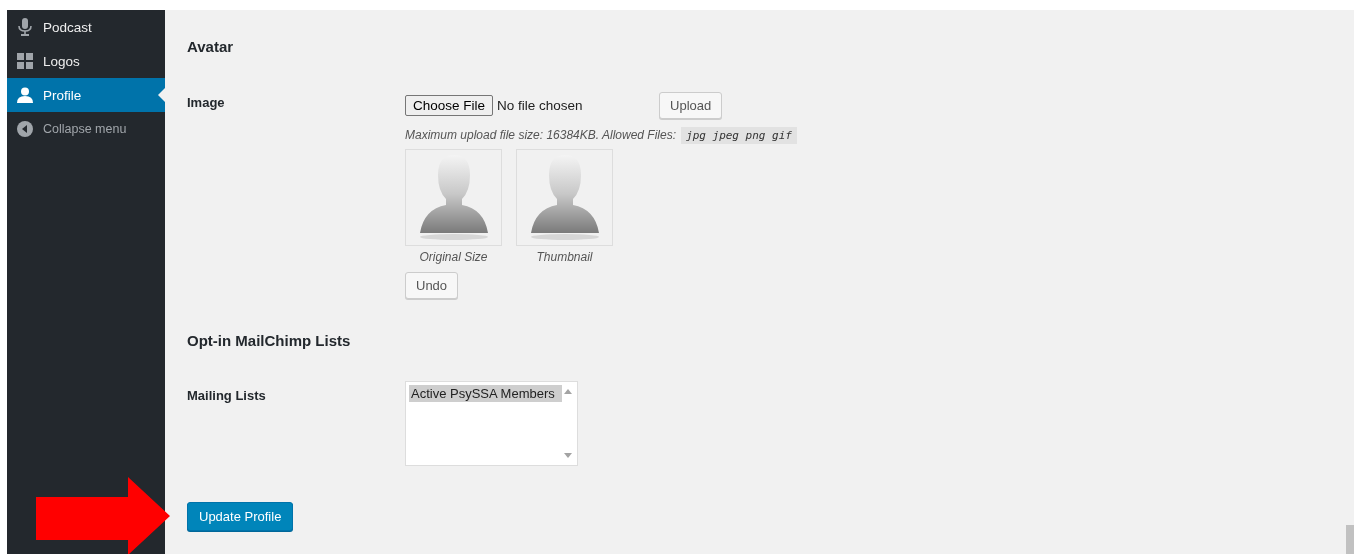 Image resolution: width=1357 pixels, height=554 pixels. Describe the element at coordinates (568, 455) in the screenshot. I see `scroll-down-icon` at that location.